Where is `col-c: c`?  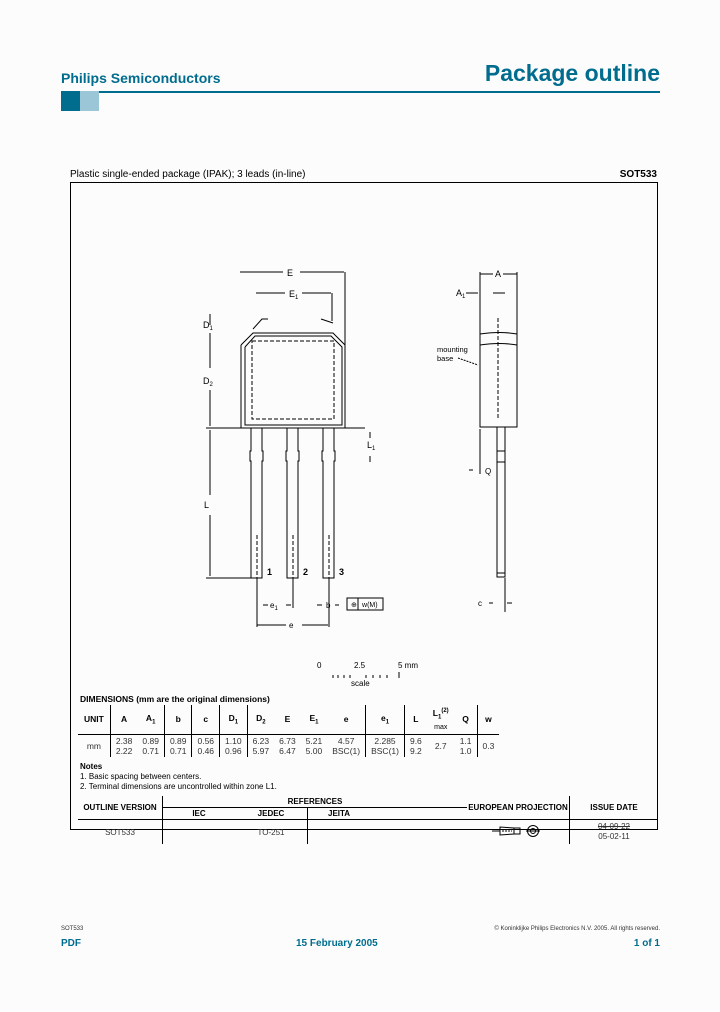
col-c: c is located at coordinates (206, 720).